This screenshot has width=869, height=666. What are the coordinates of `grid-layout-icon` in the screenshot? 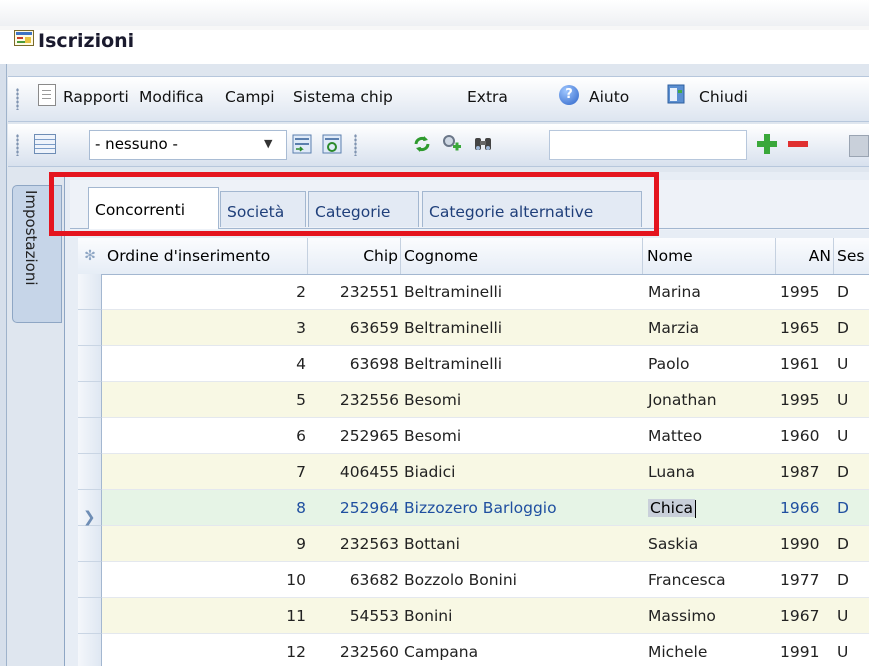 It's located at (45, 144).